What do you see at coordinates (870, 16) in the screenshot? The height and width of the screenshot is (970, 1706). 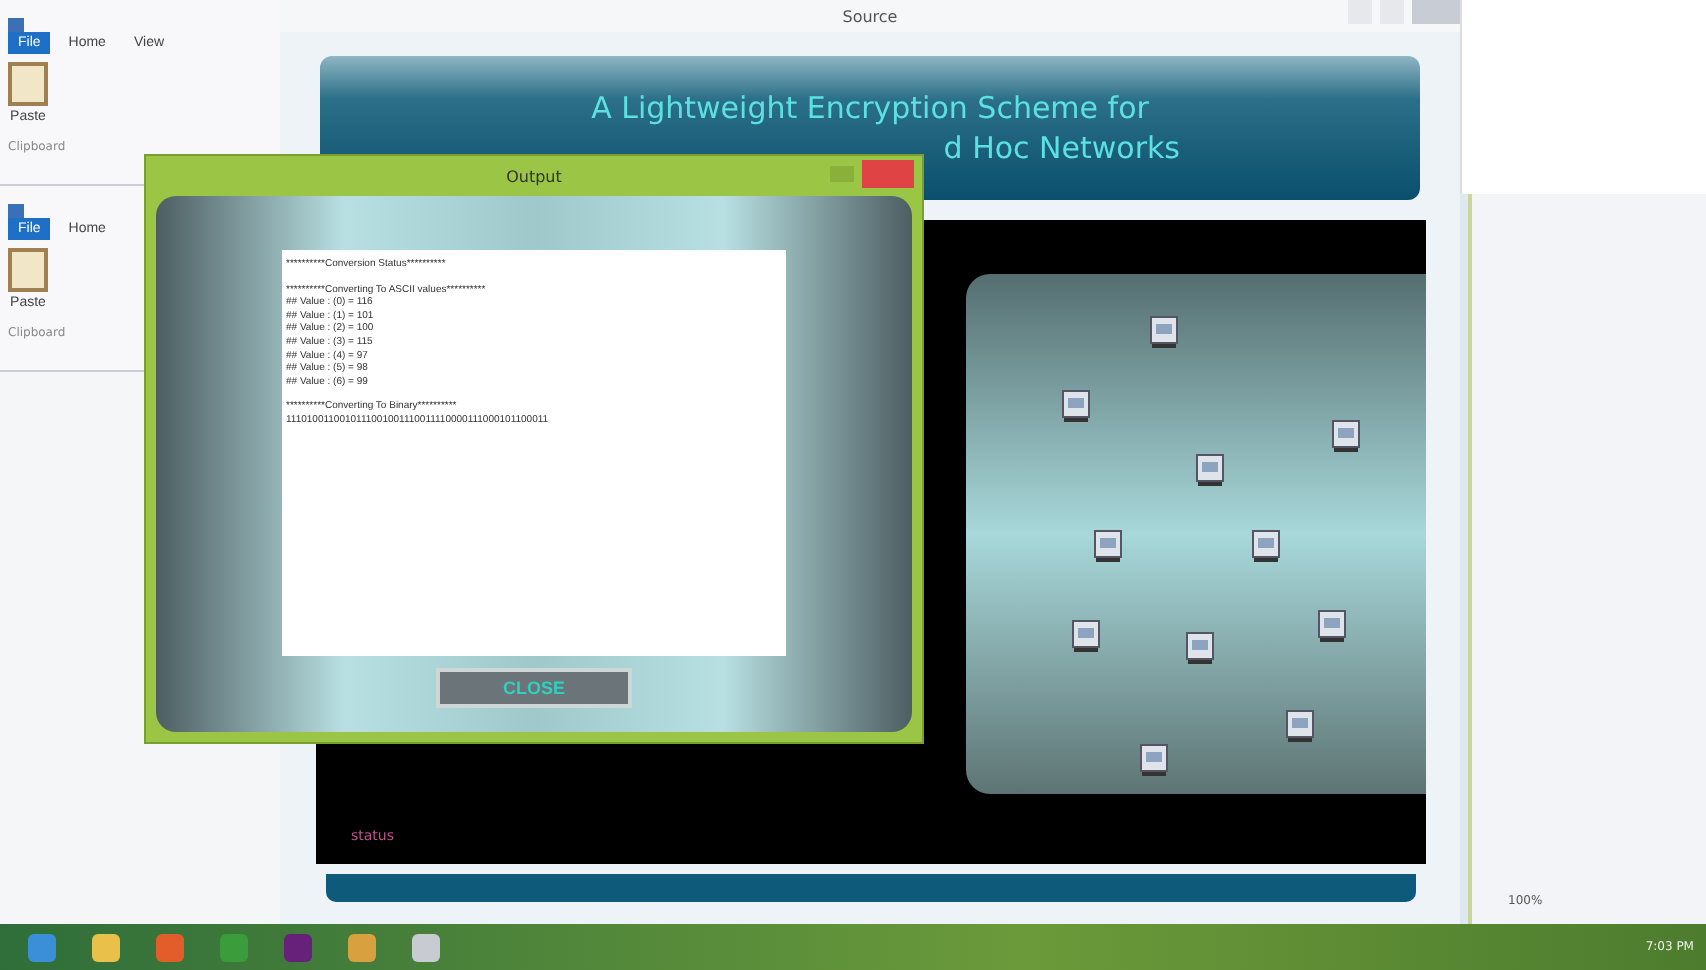 I see `window-title: Source` at bounding box center [870, 16].